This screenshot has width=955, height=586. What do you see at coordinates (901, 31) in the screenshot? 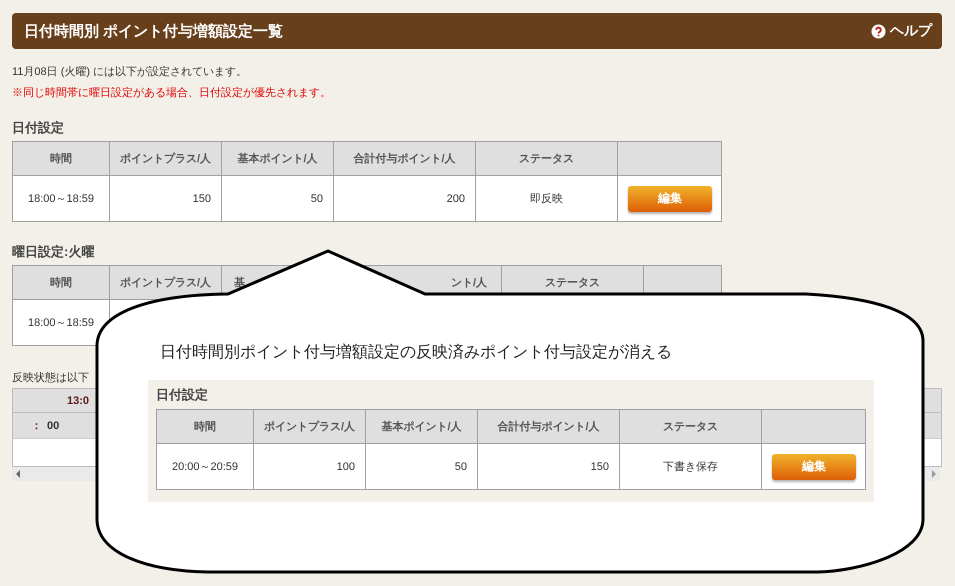
I see `help-link: ヘルプ` at bounding box center [901, 31].